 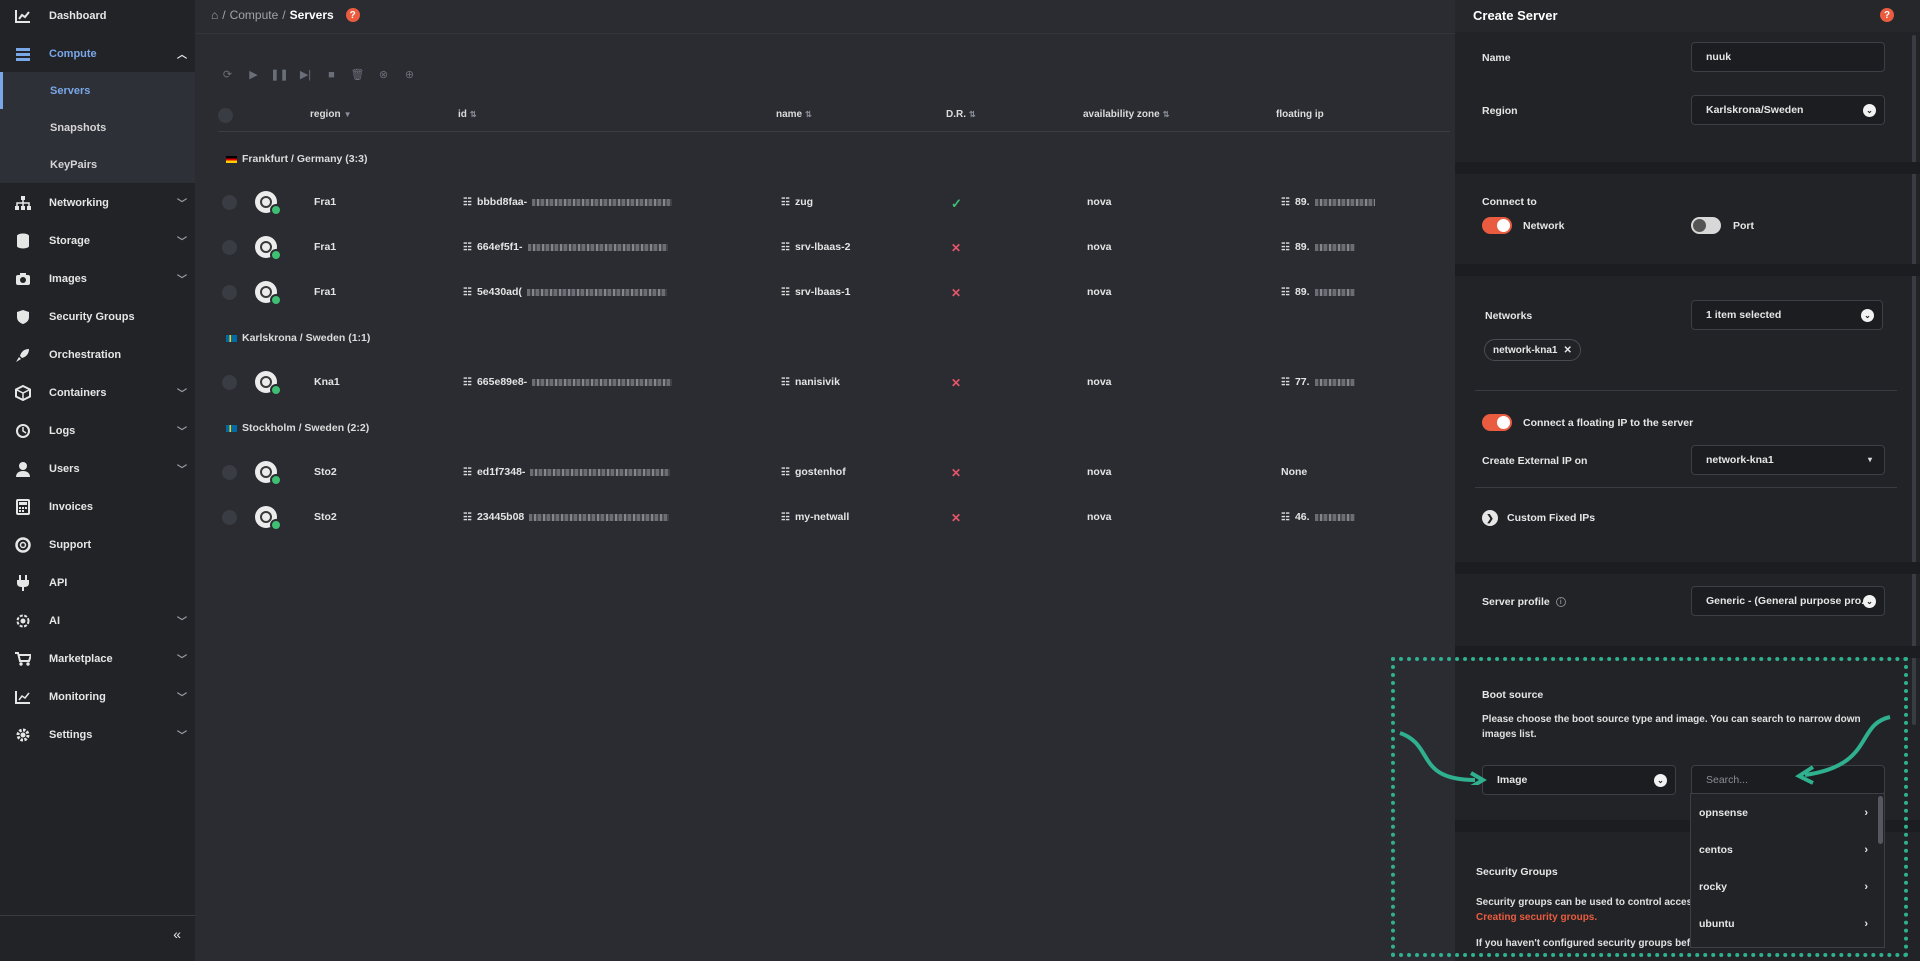 I want to click on table-row: Sto2 ☷ 23445b08 ☷ my-netwall ✕ nova ☷ 46., so click(x=825, y=518).